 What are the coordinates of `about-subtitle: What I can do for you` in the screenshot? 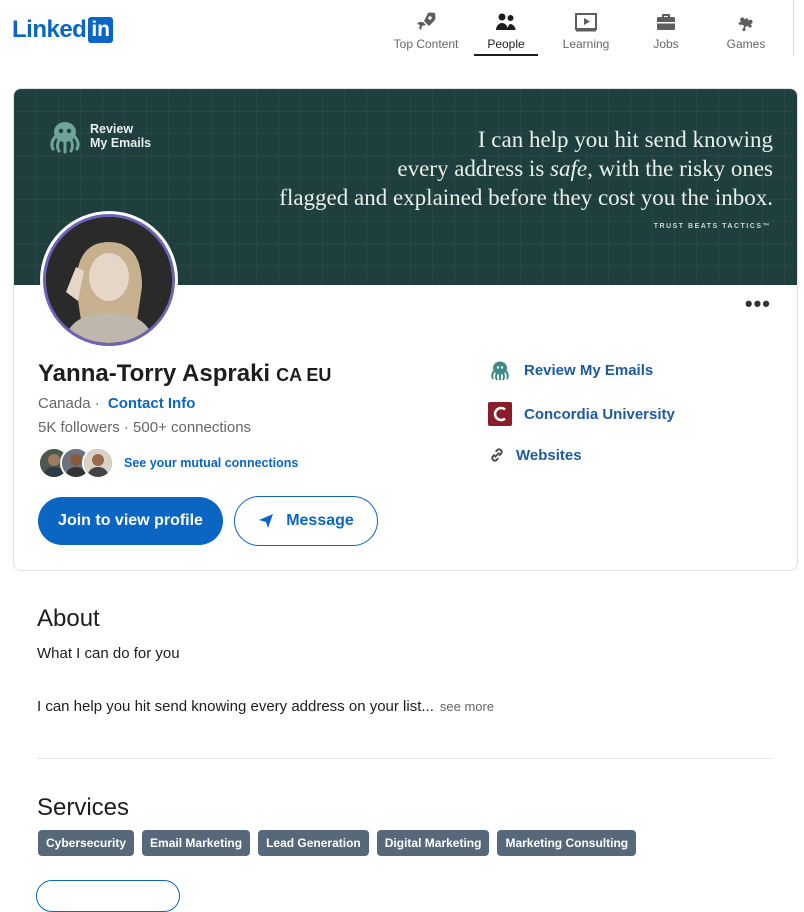 It's located at (108, 653).